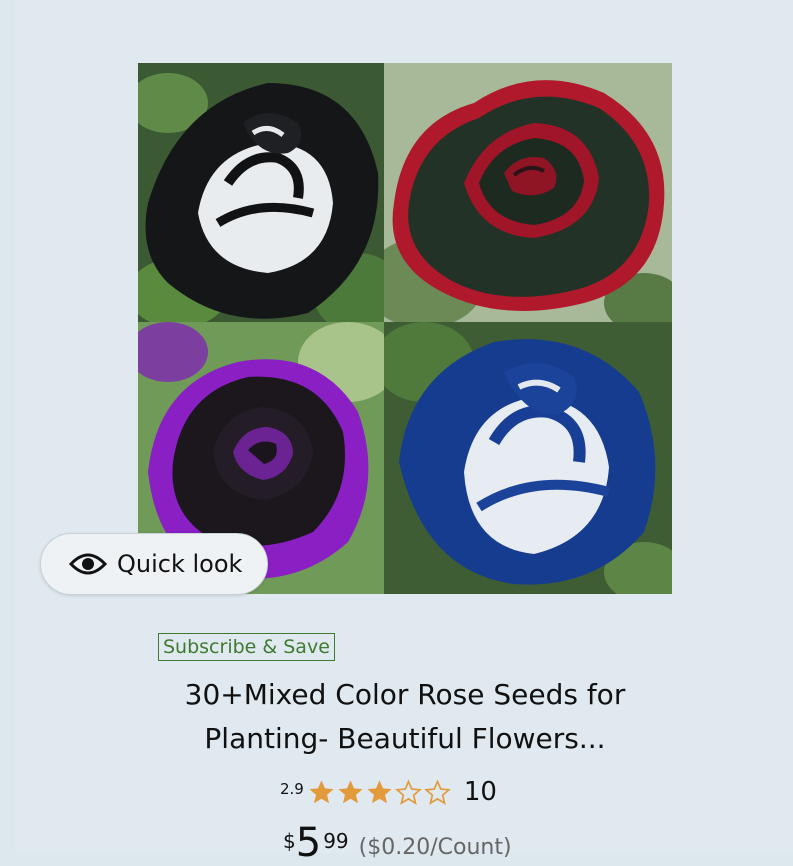 Image resolution: width=793 pixels, height=866 pixels. I want to click on quick-look-button: Quick look, so click(154, 564).